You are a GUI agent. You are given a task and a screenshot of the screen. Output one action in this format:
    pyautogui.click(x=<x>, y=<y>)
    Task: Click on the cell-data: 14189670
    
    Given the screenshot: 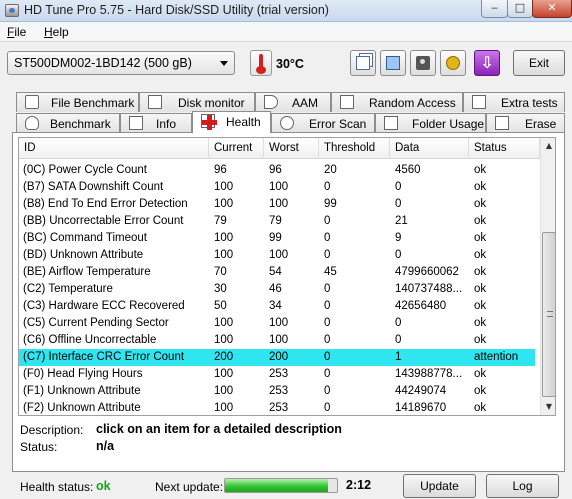 What is the action you would take?
    pyautogui.click(x=421, y=408)
    